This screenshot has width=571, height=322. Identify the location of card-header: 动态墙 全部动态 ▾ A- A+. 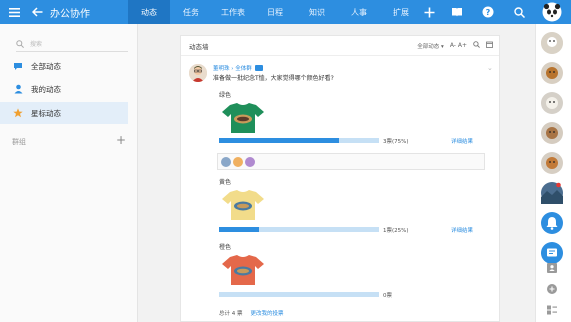
(340, 46).